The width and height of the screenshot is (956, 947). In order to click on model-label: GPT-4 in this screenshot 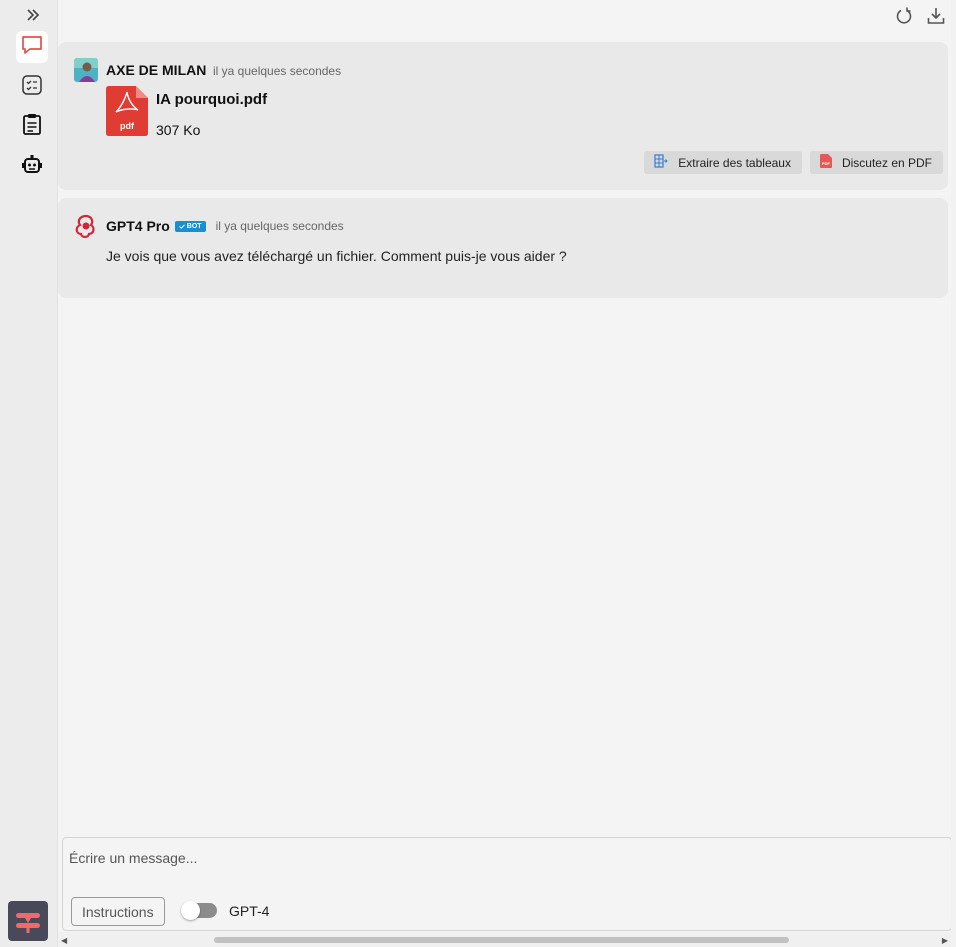, I will do `click(249, 911)`.